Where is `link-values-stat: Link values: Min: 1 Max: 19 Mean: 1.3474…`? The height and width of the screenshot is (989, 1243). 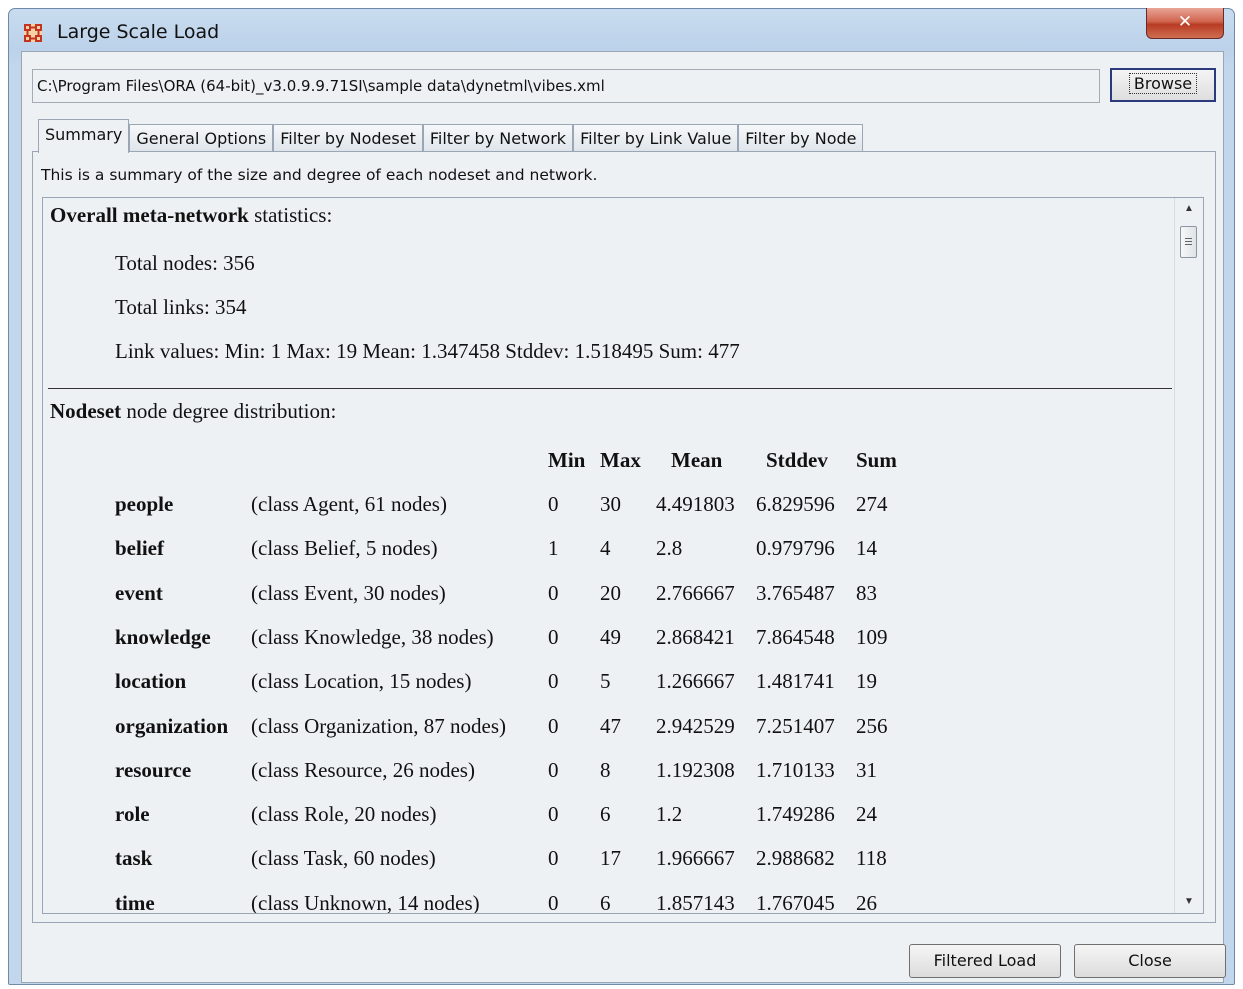 link-values-stat: Link values: Min: 1 Max: 19 Mean: 1.3474… is located at coordinates (427, 351).